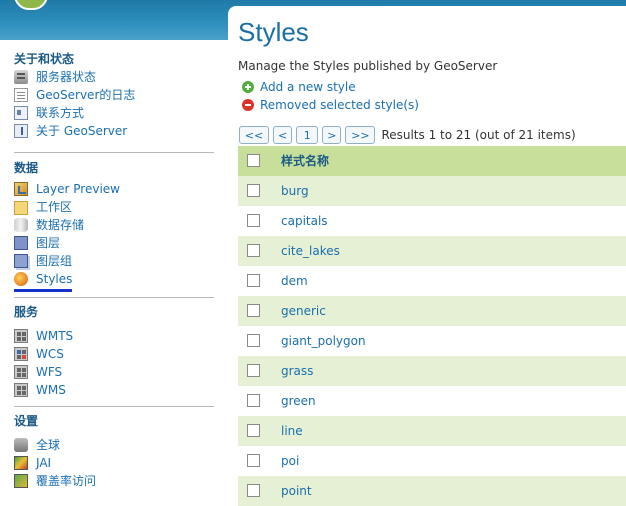  Describe the element at coordinates (54, 279) in the screenshot. I see `sidebar-item-label: Styles` at that location.